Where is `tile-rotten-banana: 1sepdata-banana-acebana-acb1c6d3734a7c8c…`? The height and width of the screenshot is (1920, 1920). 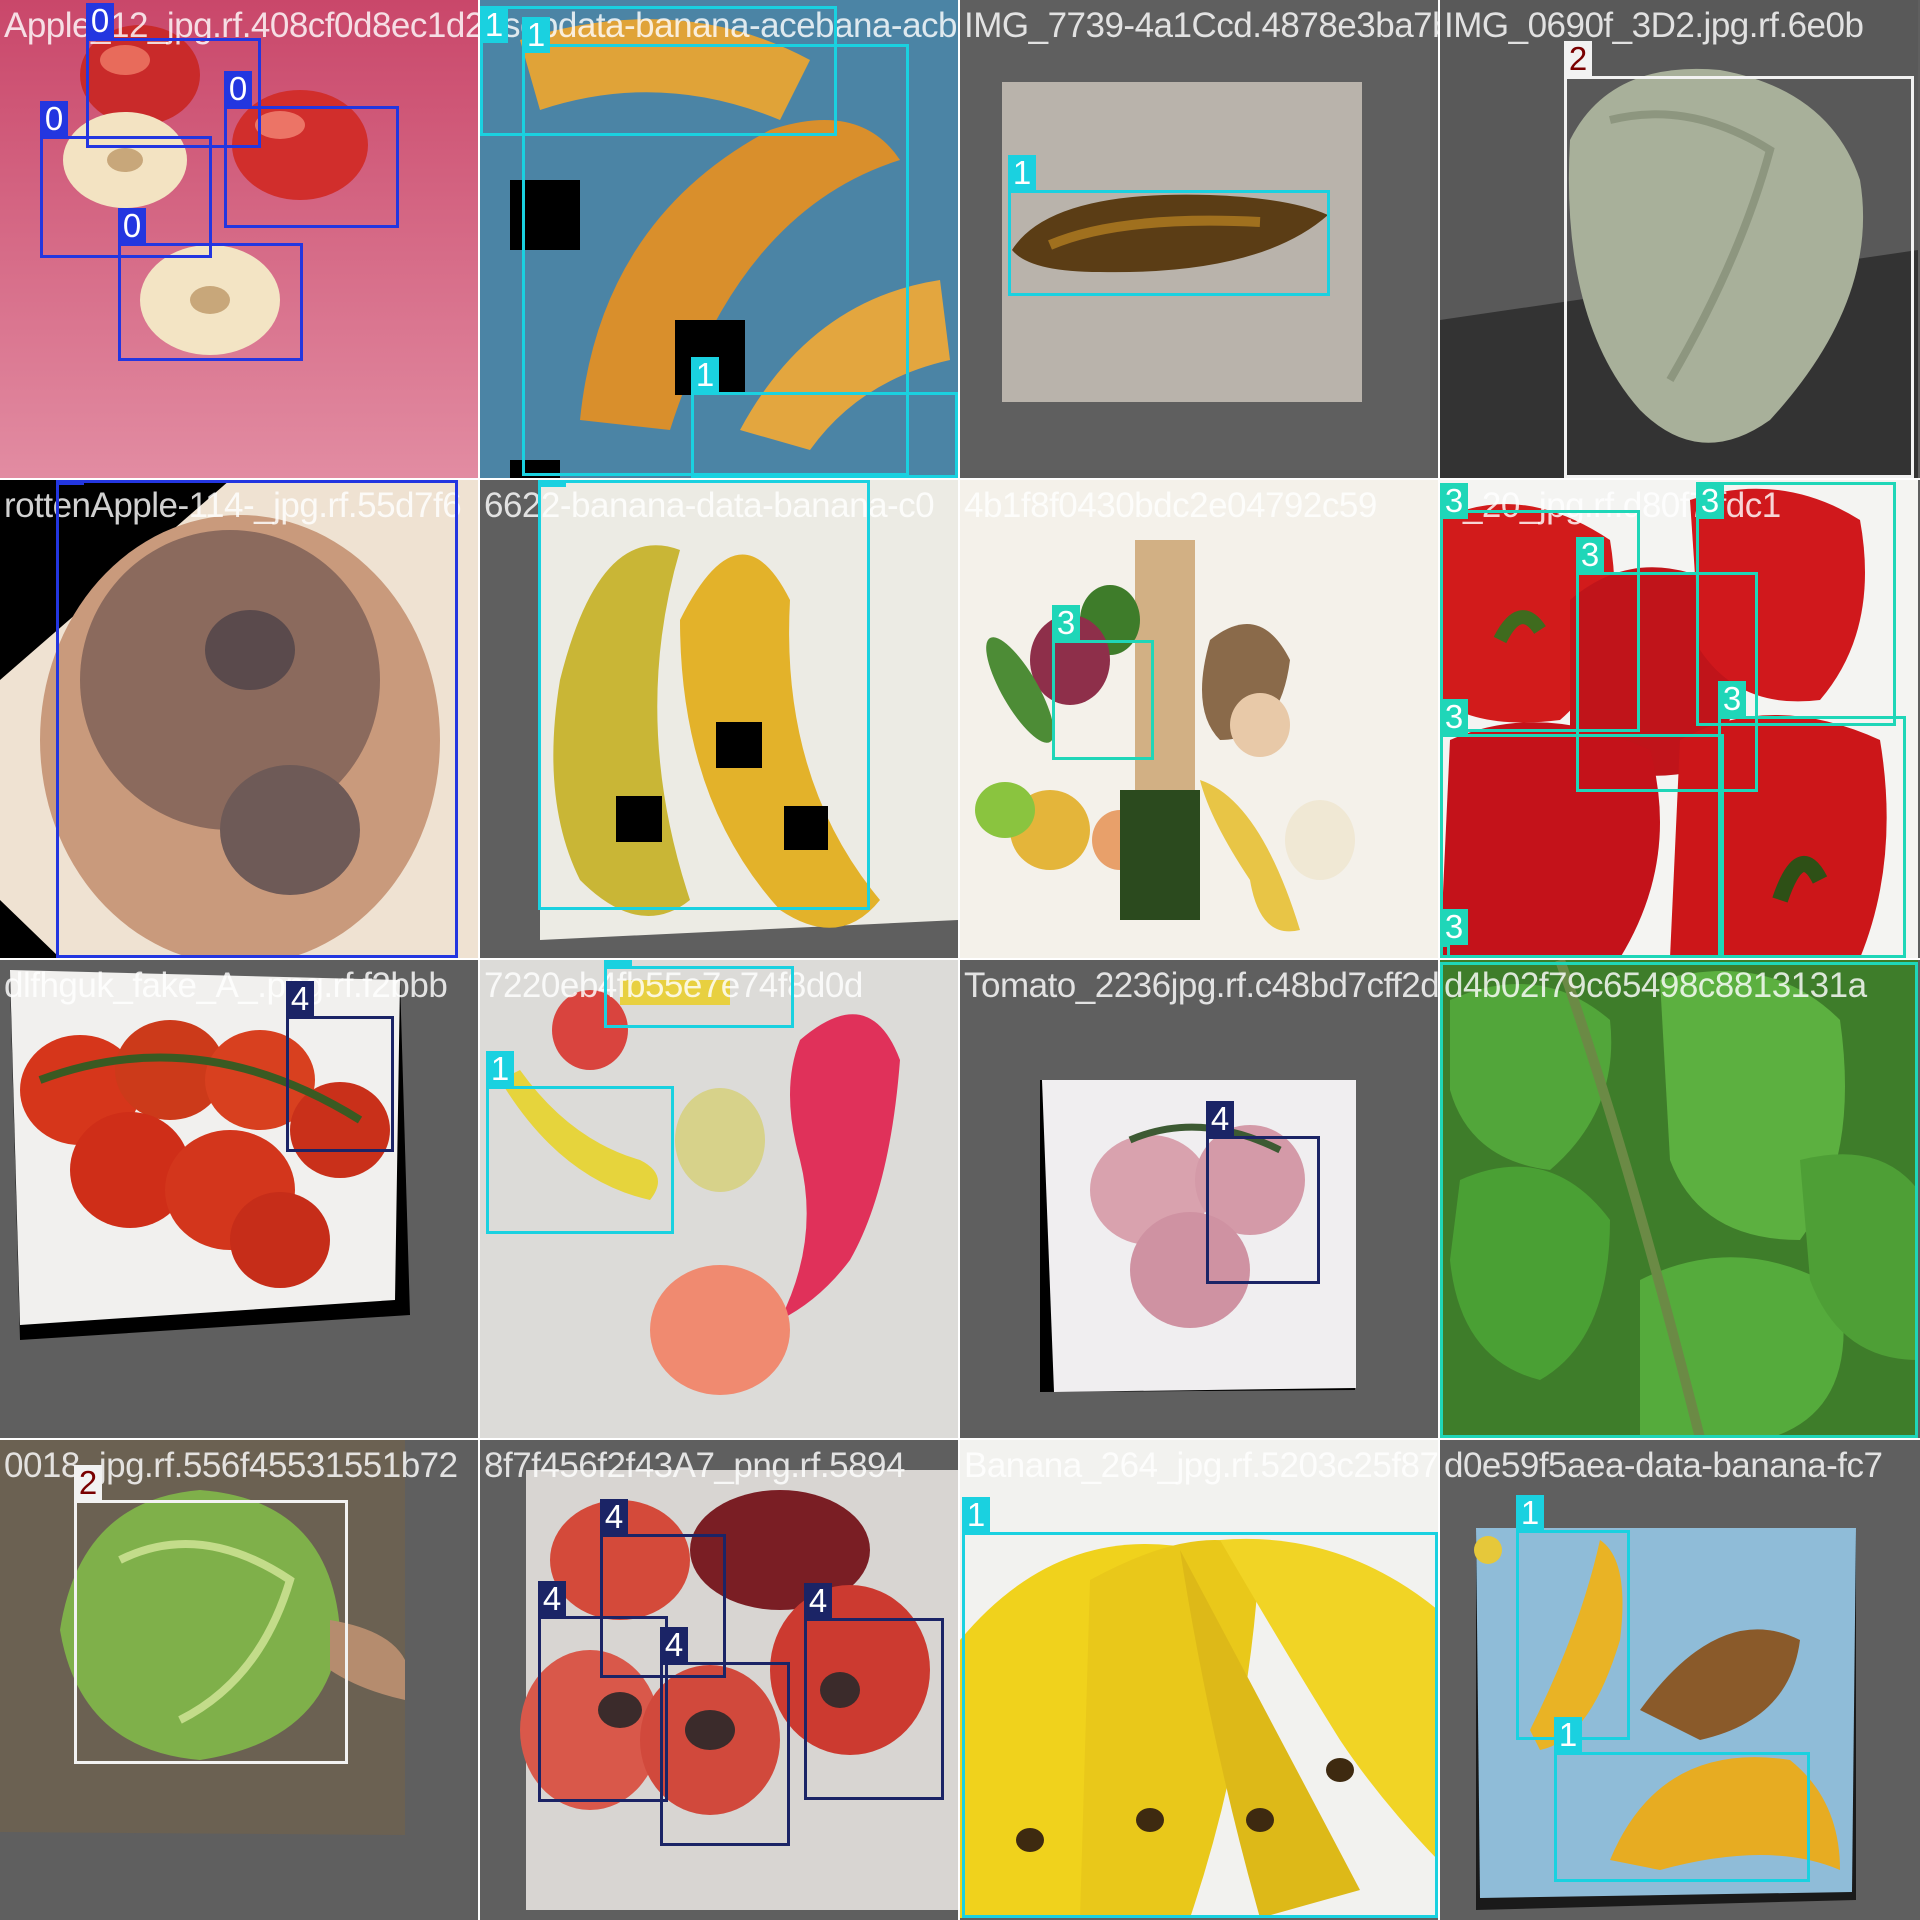 tile-rotten-banana: 1sepdata-banana-acebana-acb1c6d3734a7c8c… is located at coordinates (719, 239).